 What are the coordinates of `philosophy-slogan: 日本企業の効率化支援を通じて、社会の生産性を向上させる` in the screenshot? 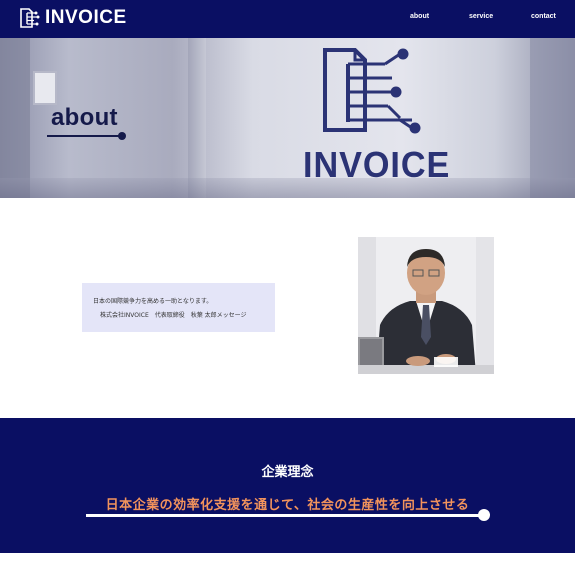 It's located at (287, 505).